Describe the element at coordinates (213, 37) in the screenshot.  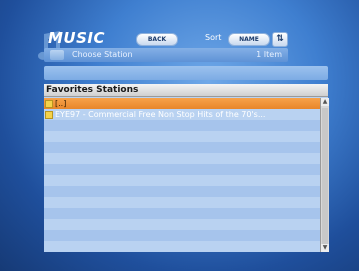
I see `sort-label: Sort` at that location.